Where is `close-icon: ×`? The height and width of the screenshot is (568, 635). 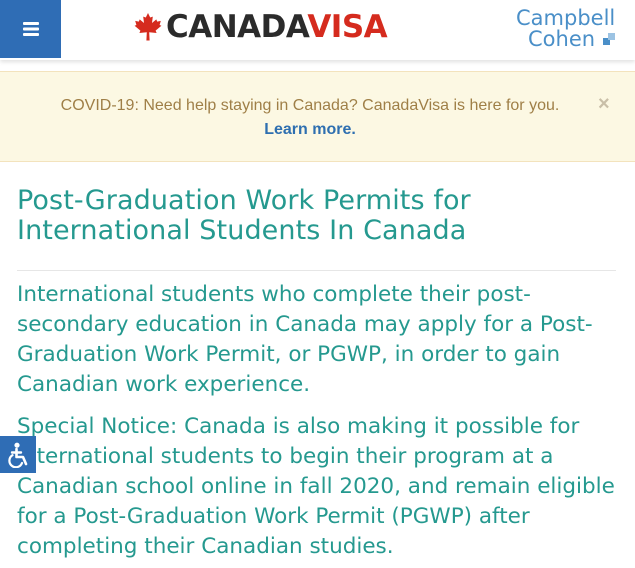 close-icon: × is located at coordinates (604, 104).